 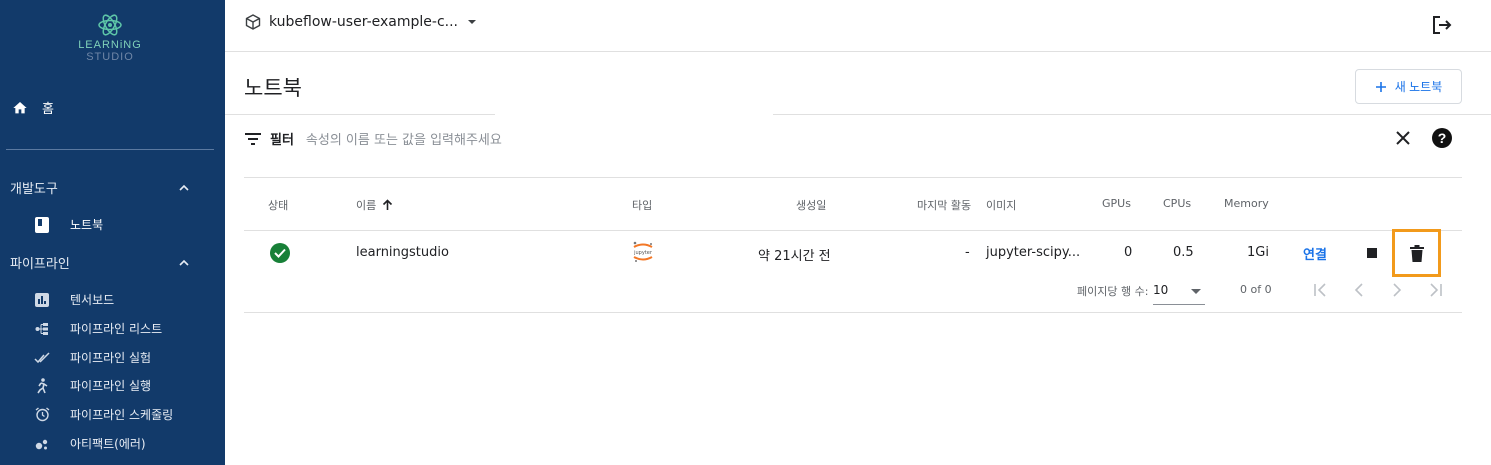 I want to click on sidebar-item-tensorboard: 텐서보드, so click(x=74, y=299).